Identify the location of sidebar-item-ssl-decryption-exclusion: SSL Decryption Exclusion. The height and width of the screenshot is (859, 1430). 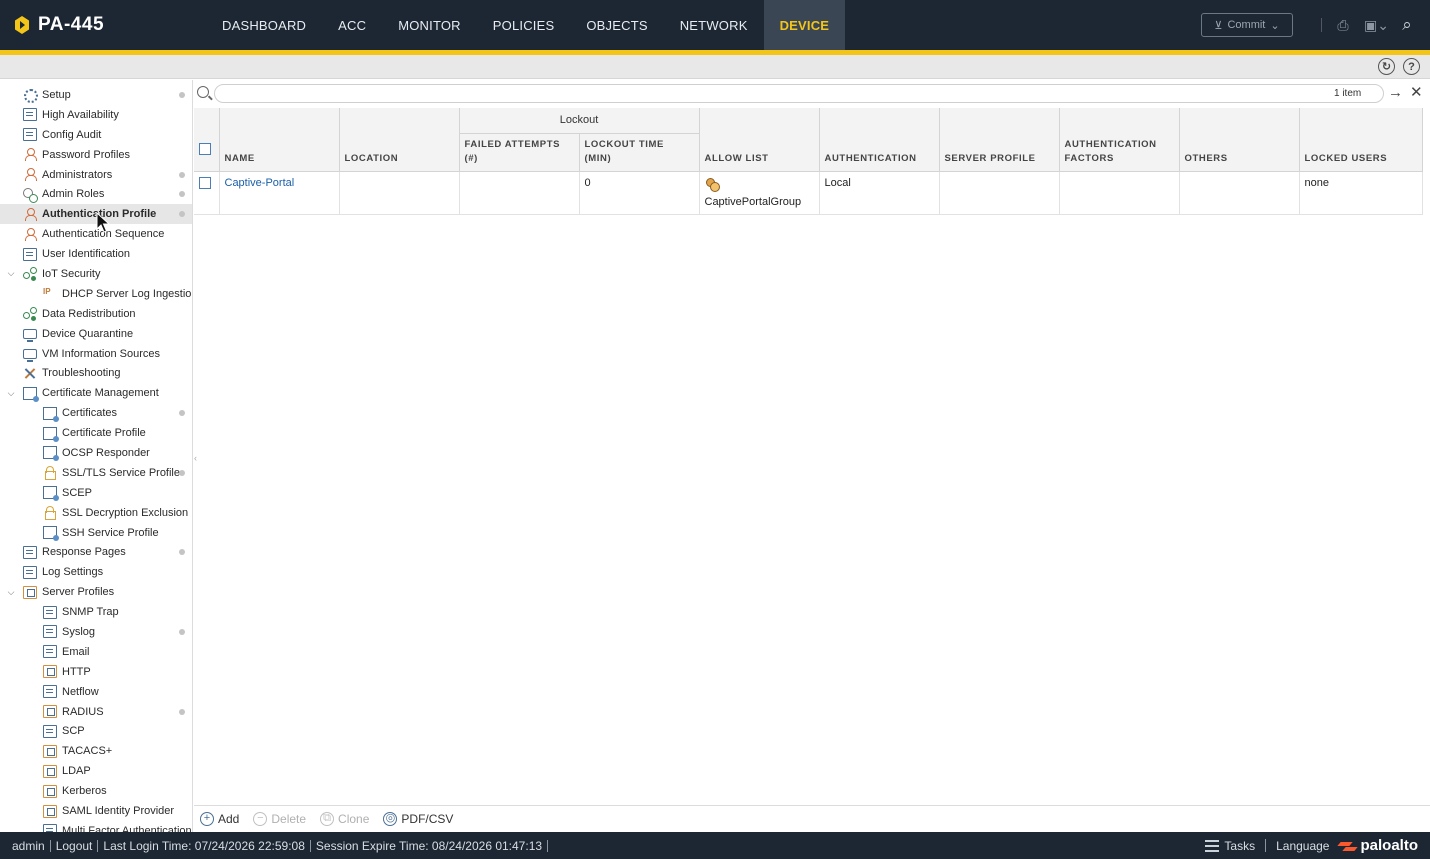
(96, 513).